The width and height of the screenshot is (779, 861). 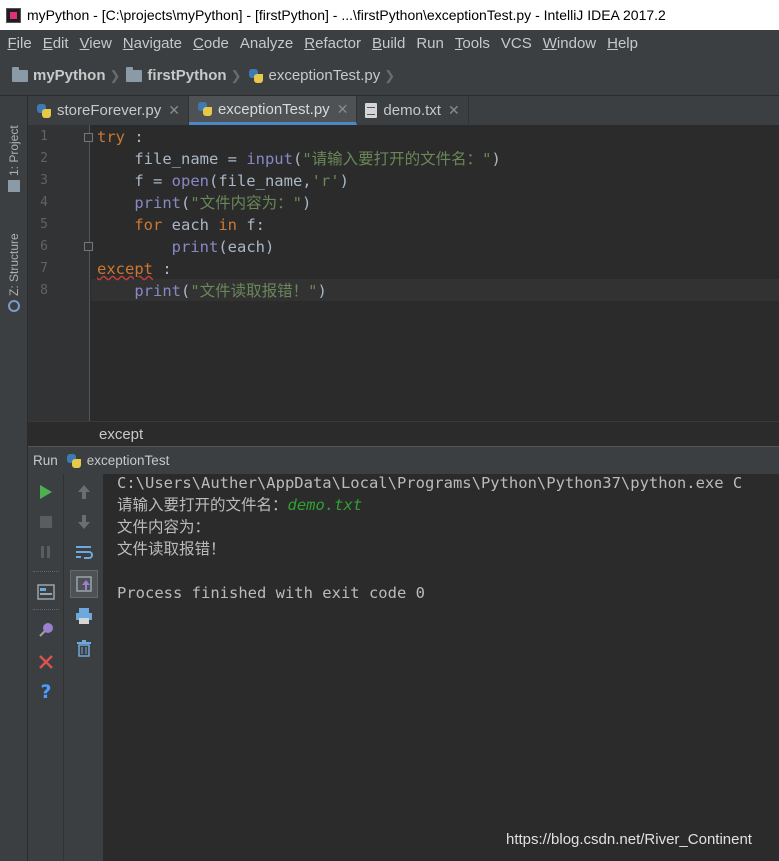 I want to click on clear-all-button, so click(x=84, y=648).